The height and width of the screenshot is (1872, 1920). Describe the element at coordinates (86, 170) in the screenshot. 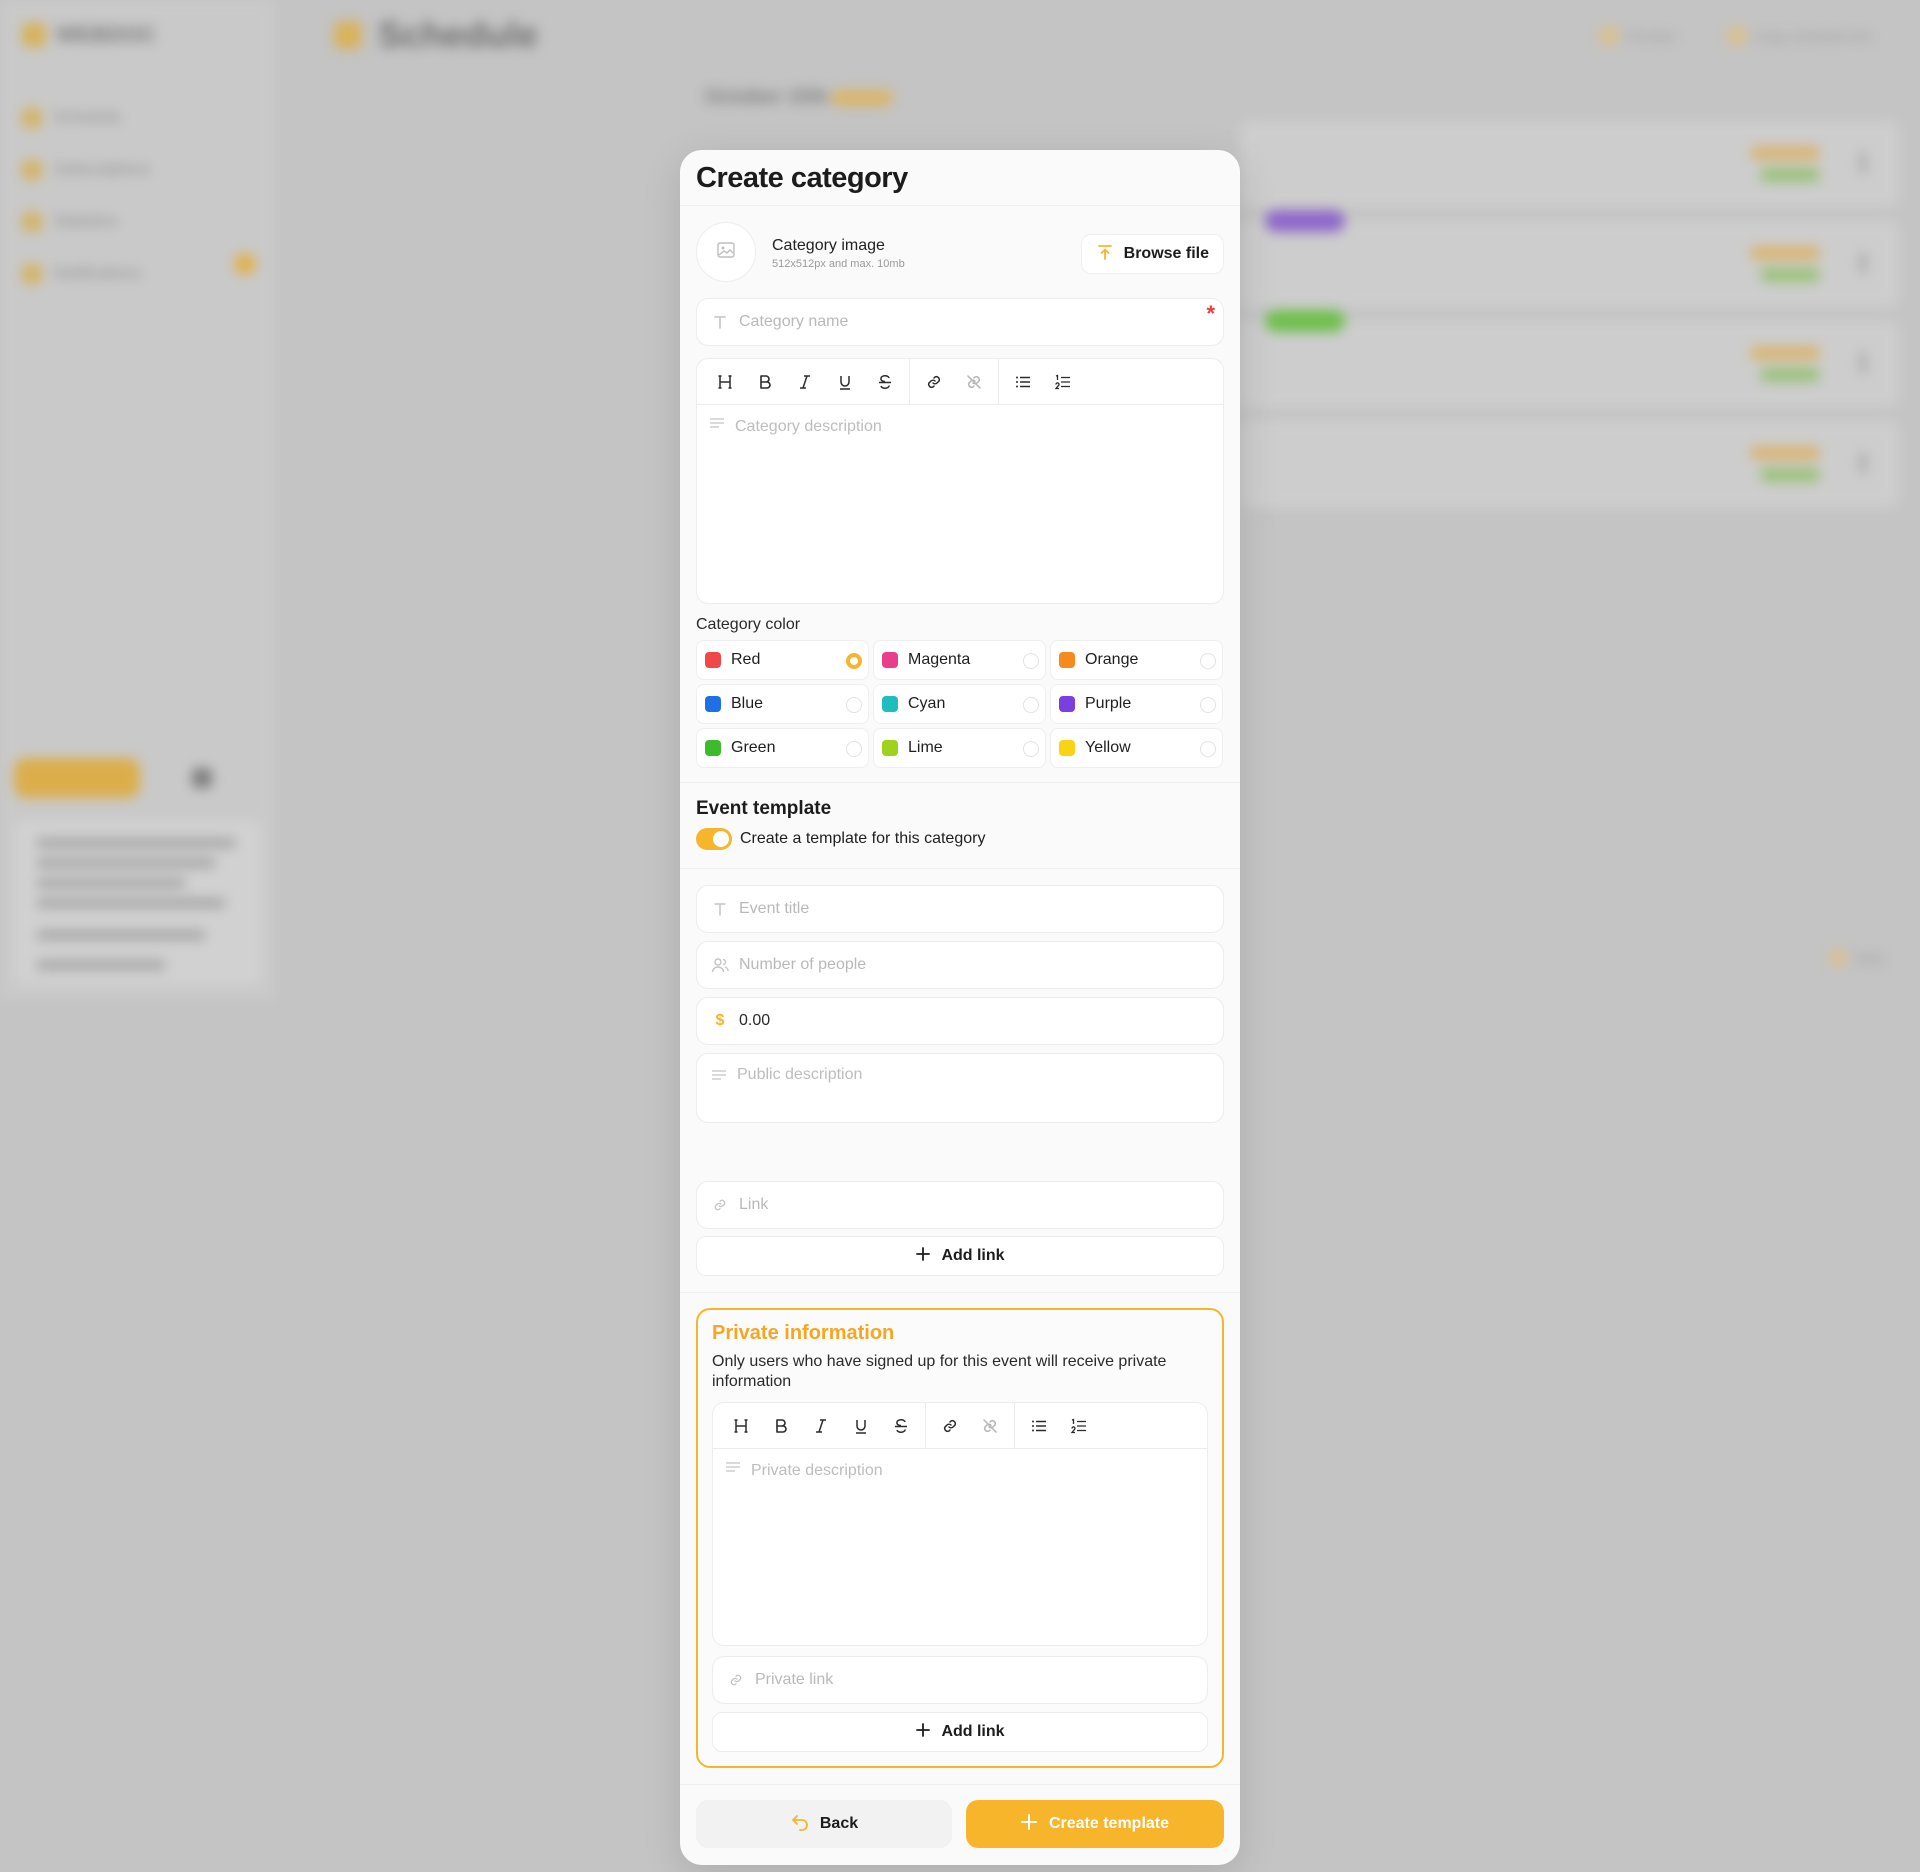

I see `sidebar-item-subscriptions: Subscriptions` at that location.